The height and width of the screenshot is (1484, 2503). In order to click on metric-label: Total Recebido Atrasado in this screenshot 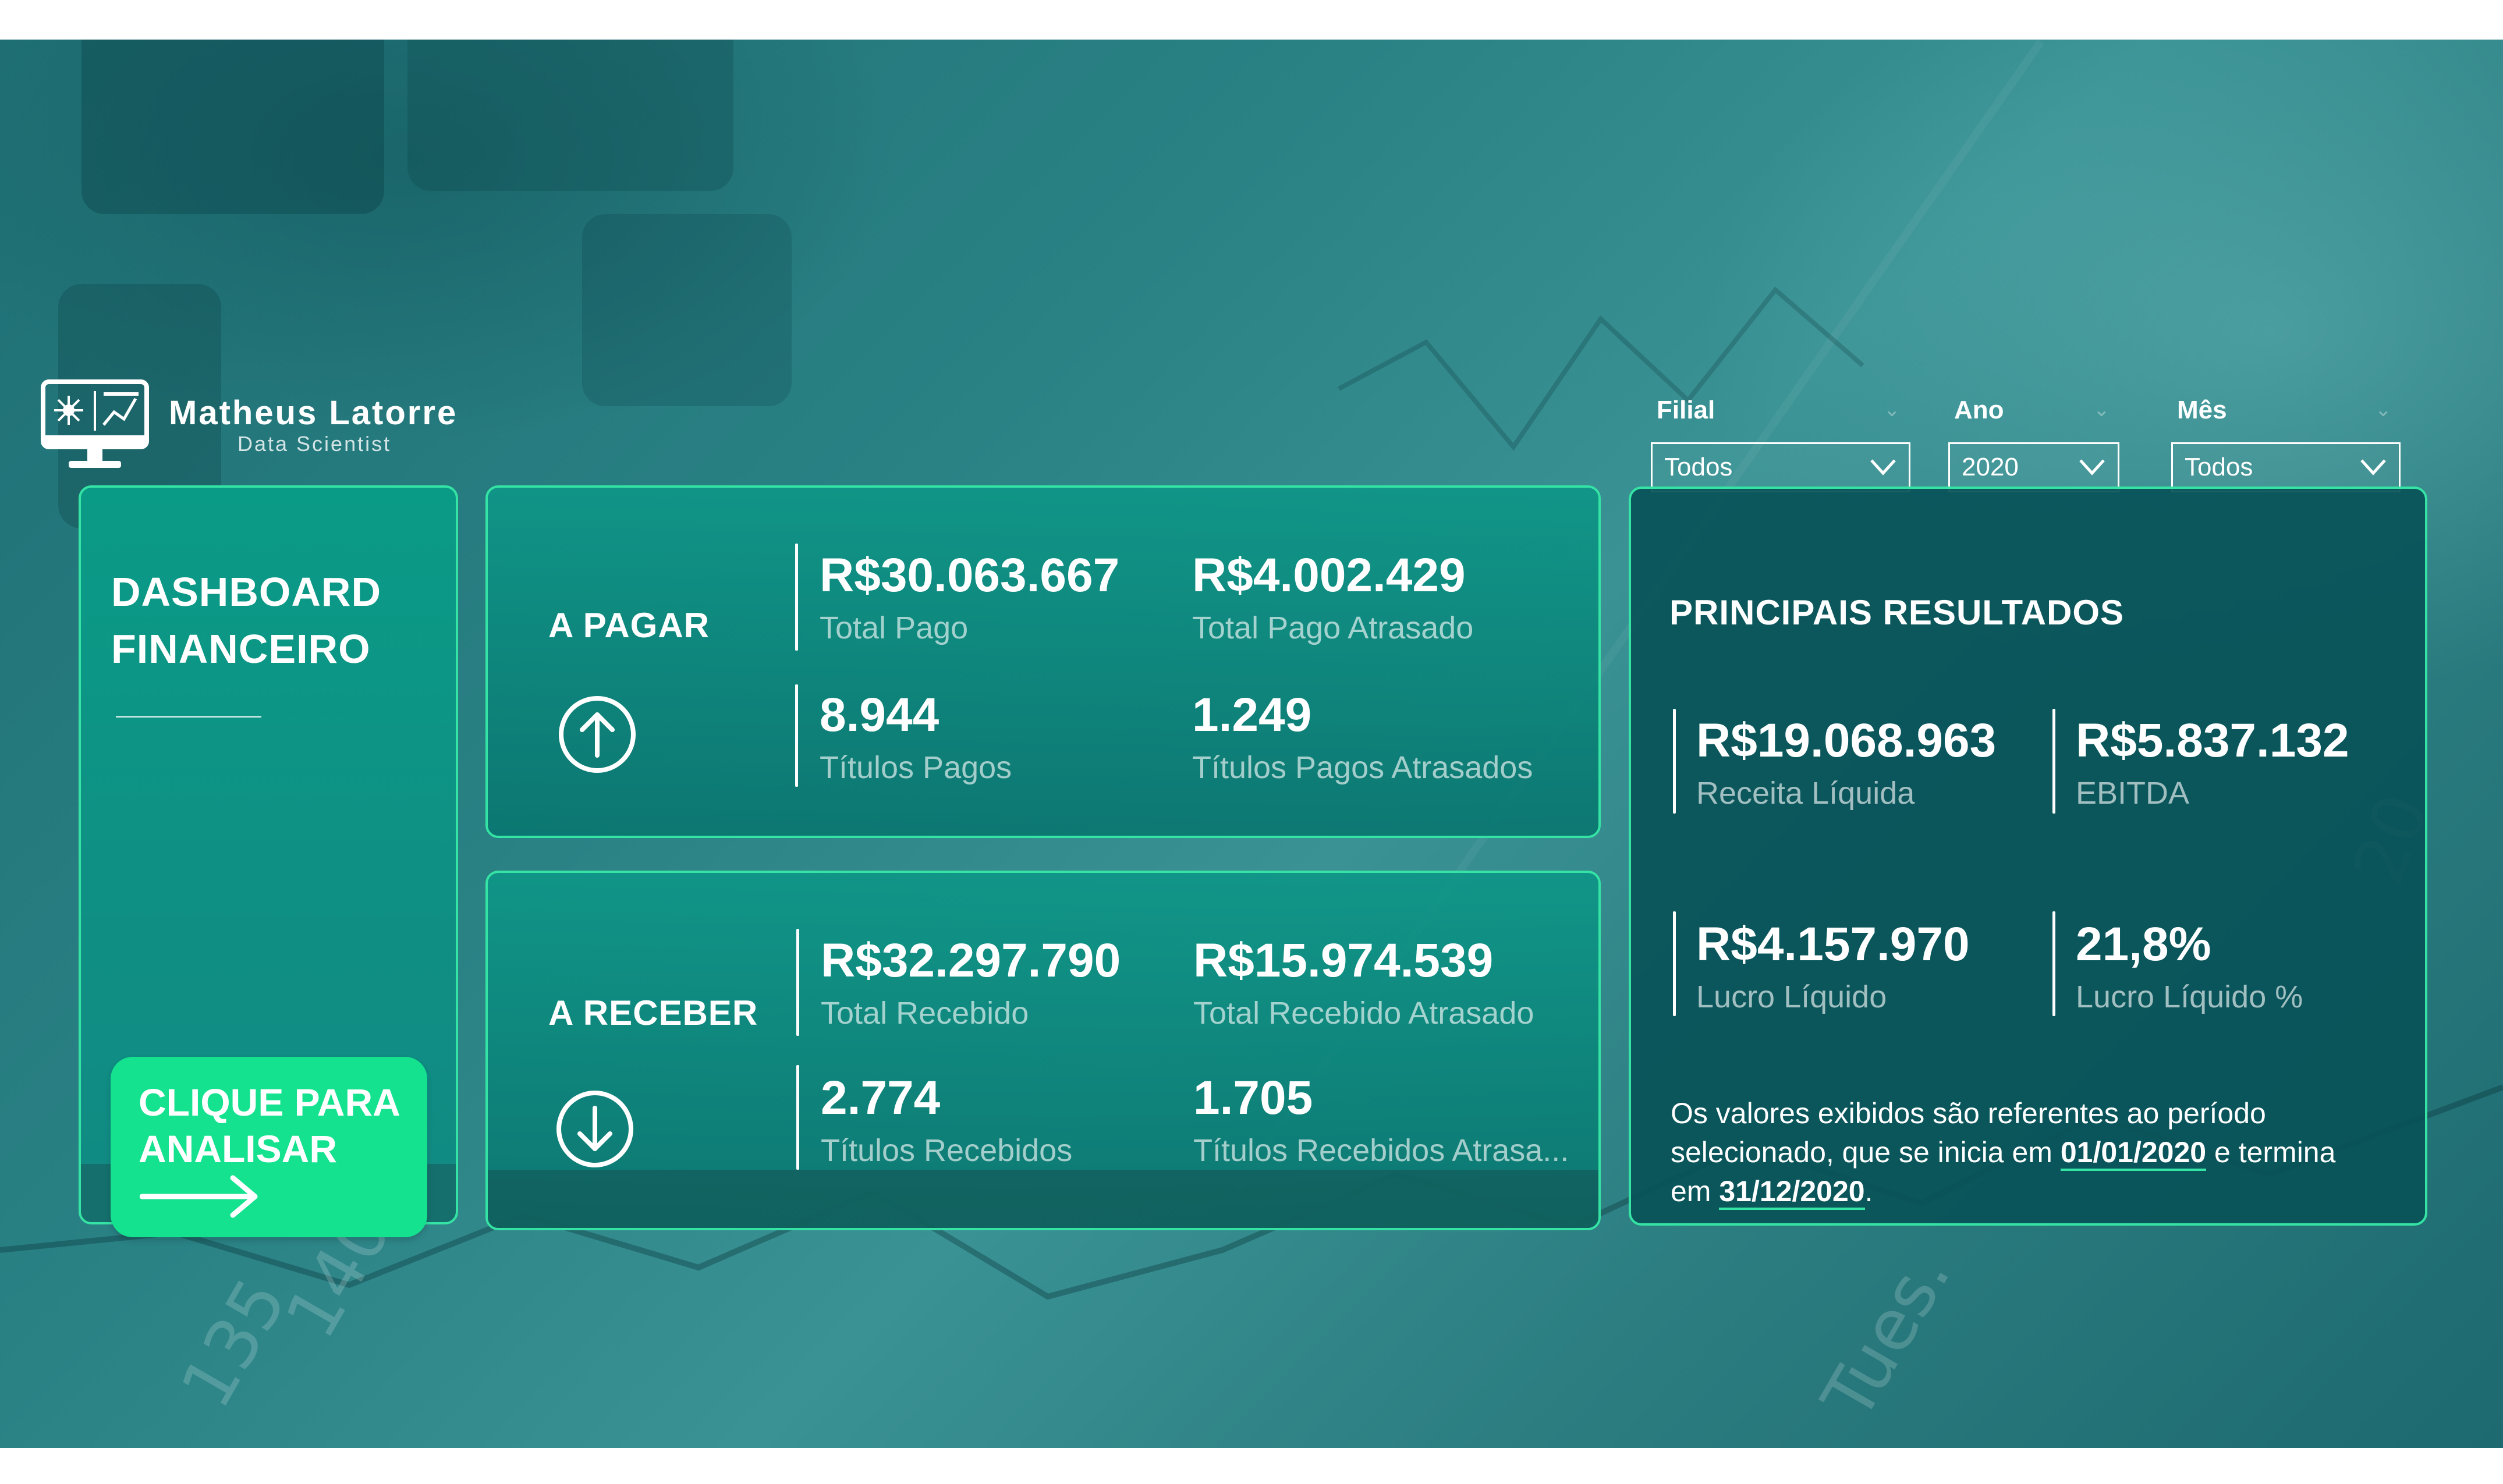, I will do `click(1363, 1013)`.